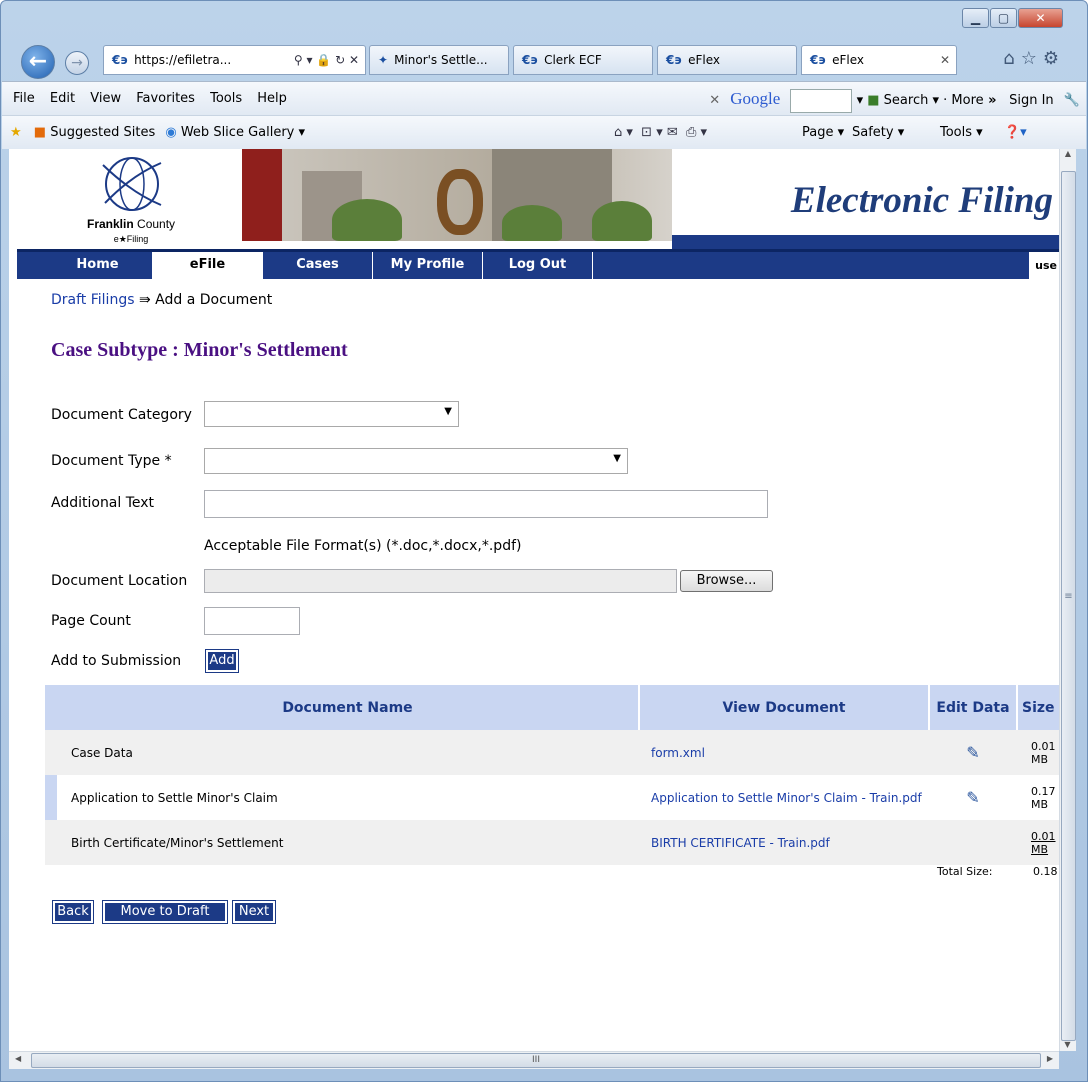 This screenshot has width=1088, height=1082. I want to click on scroll-up-icon: ▲, so click(1068, 153).